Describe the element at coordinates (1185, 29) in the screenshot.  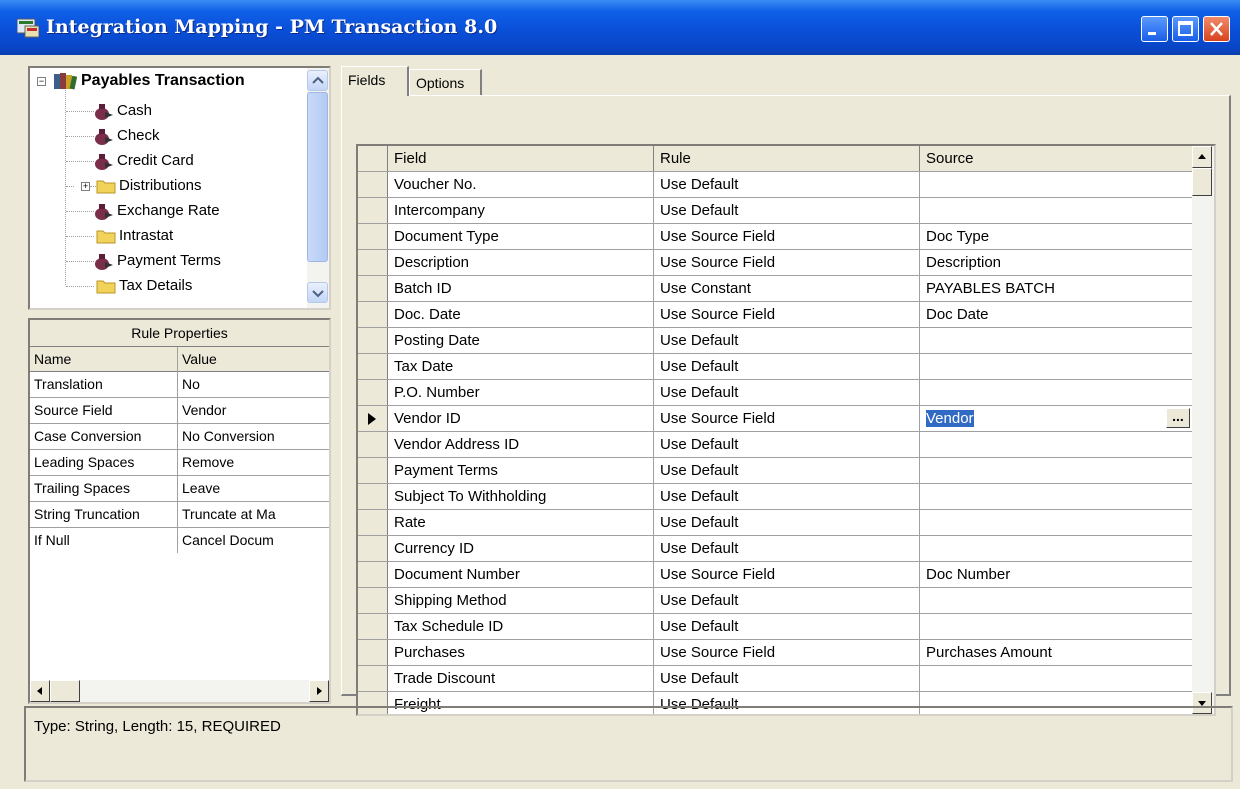
I see `maximize-button` at that location.